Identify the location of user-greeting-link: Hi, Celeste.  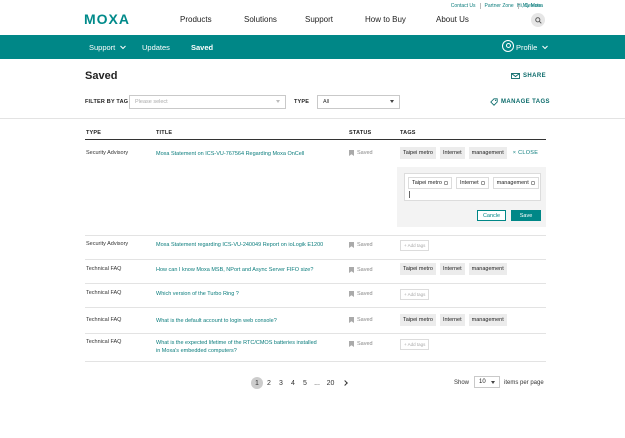
(529, 6).